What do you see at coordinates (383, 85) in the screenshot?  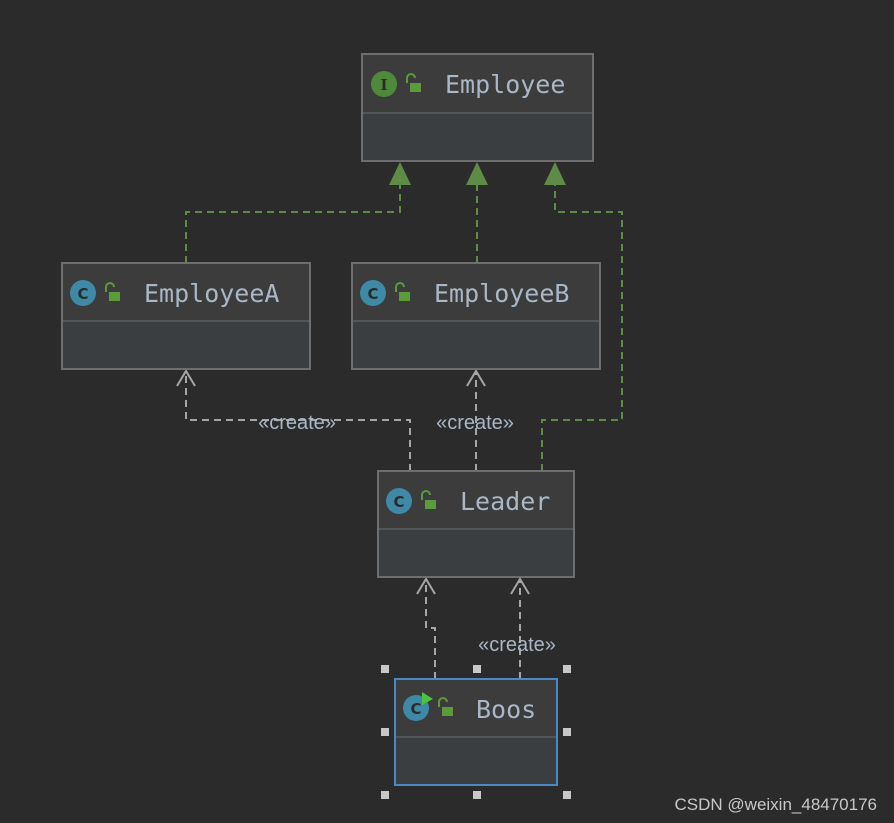 I see `svg-text: I` at bounding box center [383, 85].